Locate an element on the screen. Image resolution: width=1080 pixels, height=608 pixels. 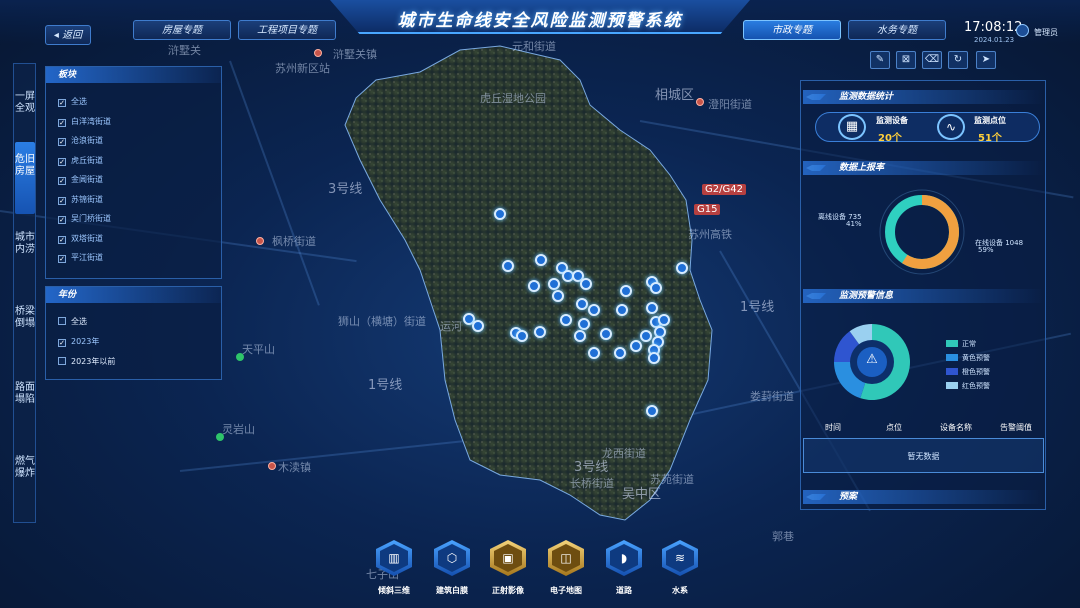
tab-housing: 房屋专题 is located at coordinates (182, 30).